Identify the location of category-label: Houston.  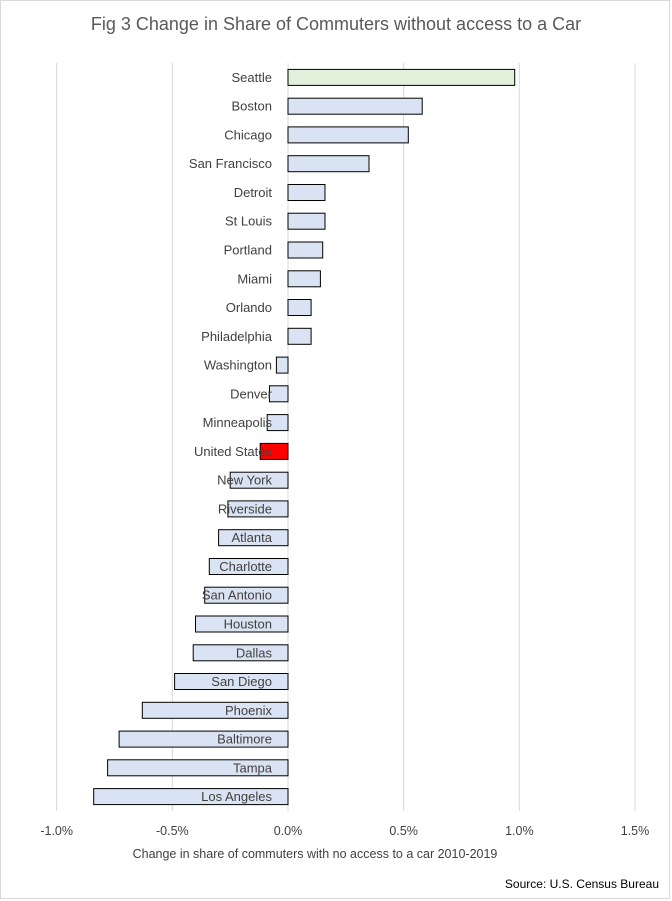
(248, 624).